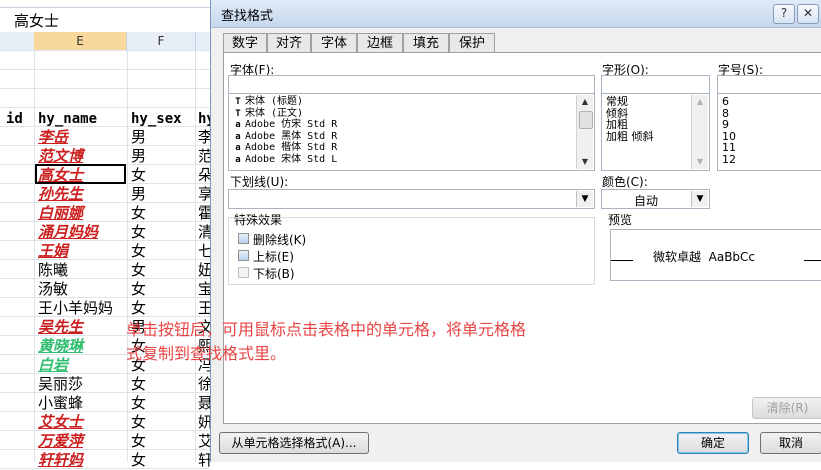  What do you see at coordinates (273, 257) in the screenshot?
I see `superscript-label: 上标(E)` at bounding box center [273, 257].